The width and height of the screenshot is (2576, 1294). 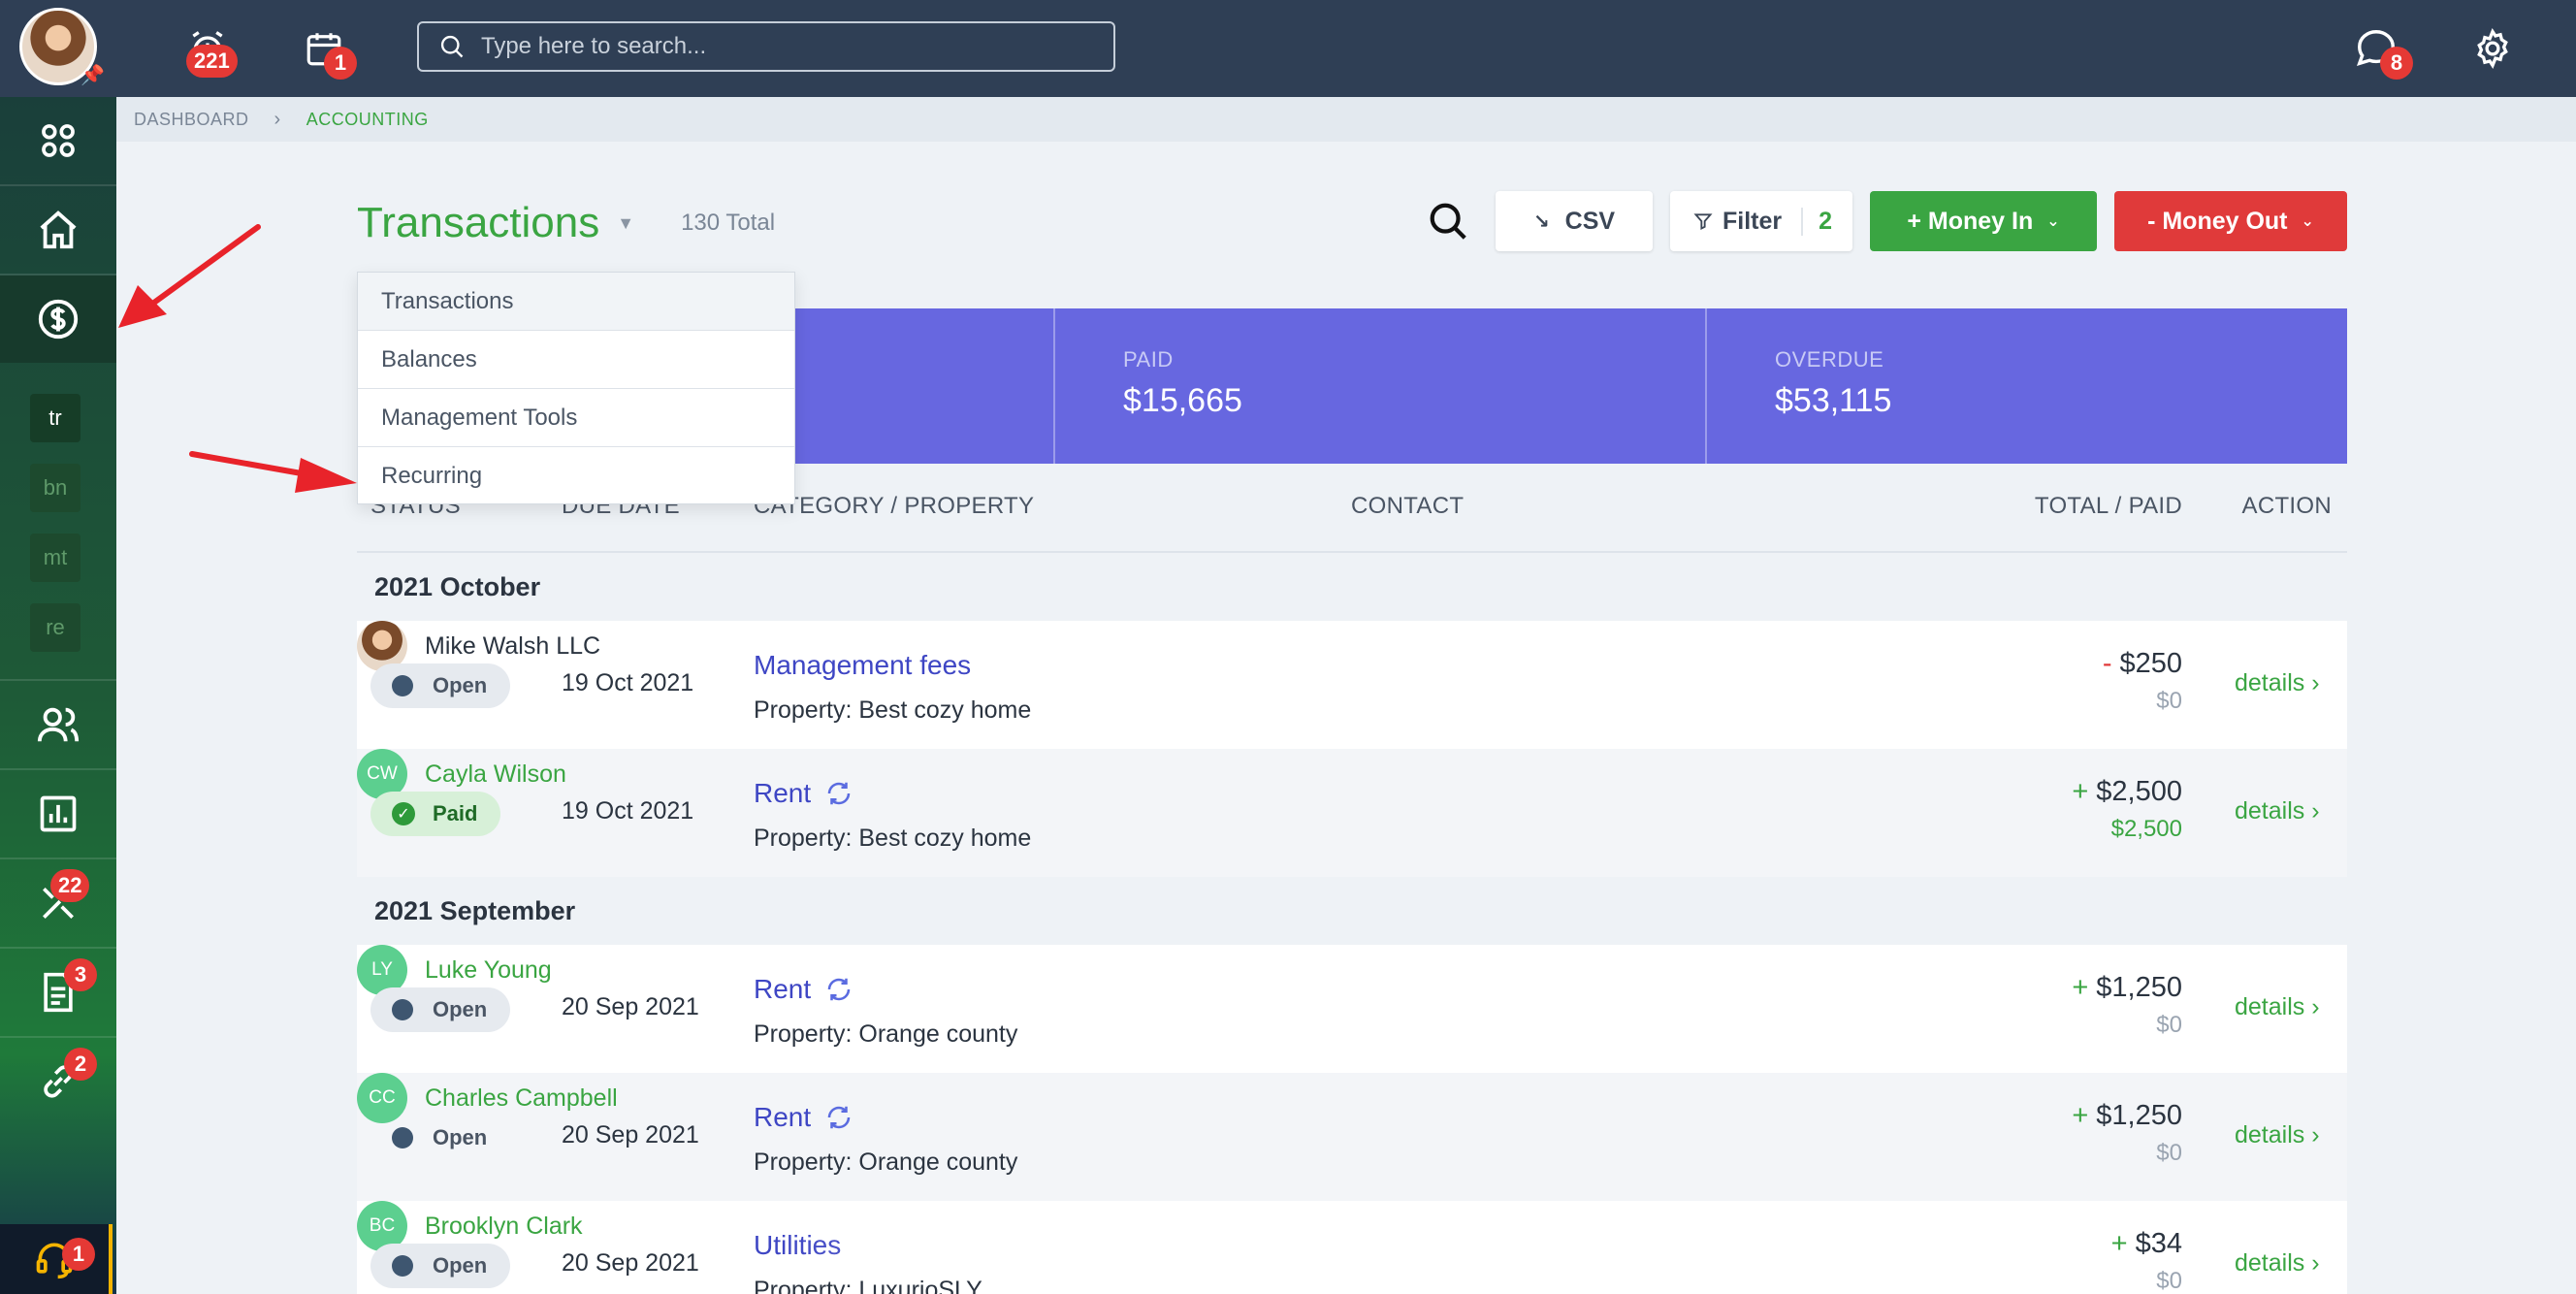 I want to click on csv-export-button: ↘ CSV, so click(x=1574, y=221).